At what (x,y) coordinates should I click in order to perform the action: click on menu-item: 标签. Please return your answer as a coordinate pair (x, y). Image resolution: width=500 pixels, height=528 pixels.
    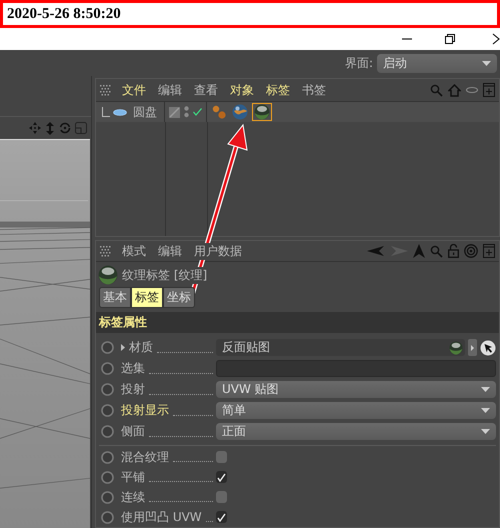
    Looking at the image, I should click on (278, 90).